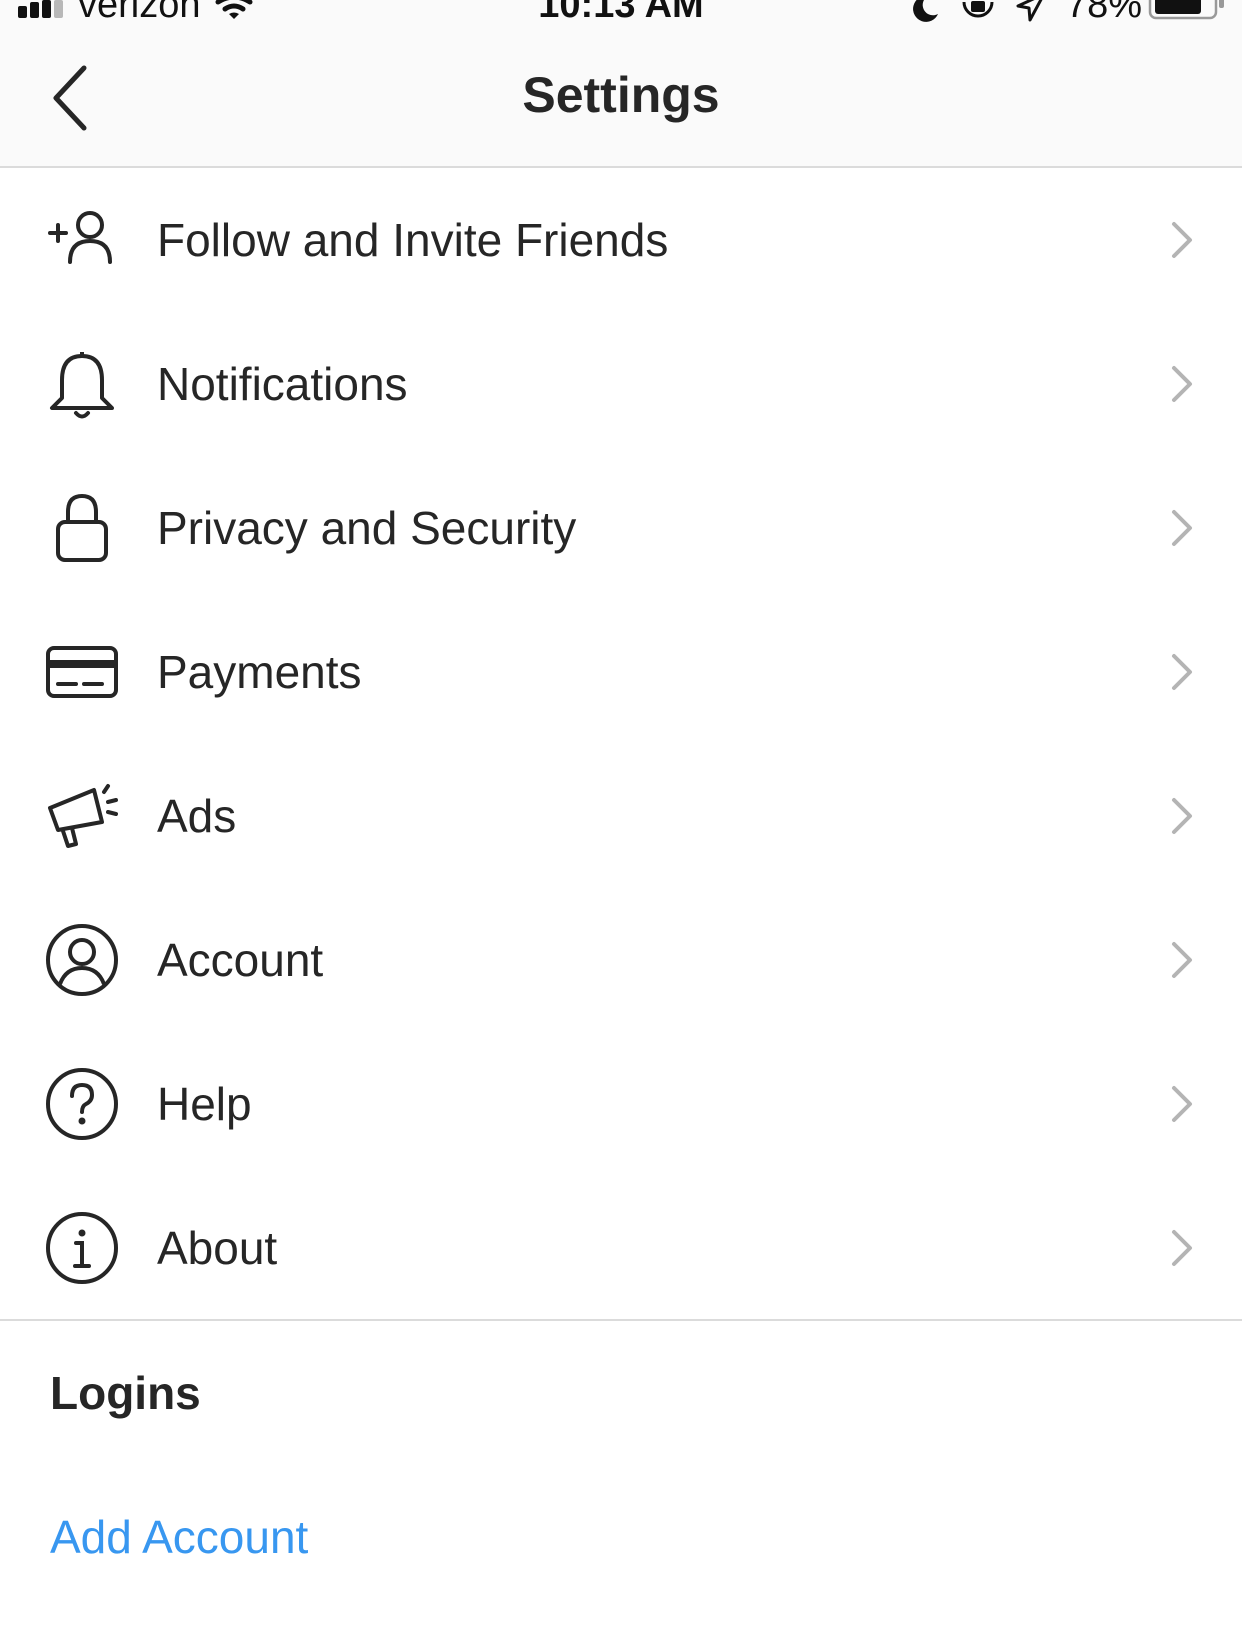 Image resolution: width=1242 pixels, height=1631 pixels. I want to click on status-time: 10:13 AM, so click(621, 13).